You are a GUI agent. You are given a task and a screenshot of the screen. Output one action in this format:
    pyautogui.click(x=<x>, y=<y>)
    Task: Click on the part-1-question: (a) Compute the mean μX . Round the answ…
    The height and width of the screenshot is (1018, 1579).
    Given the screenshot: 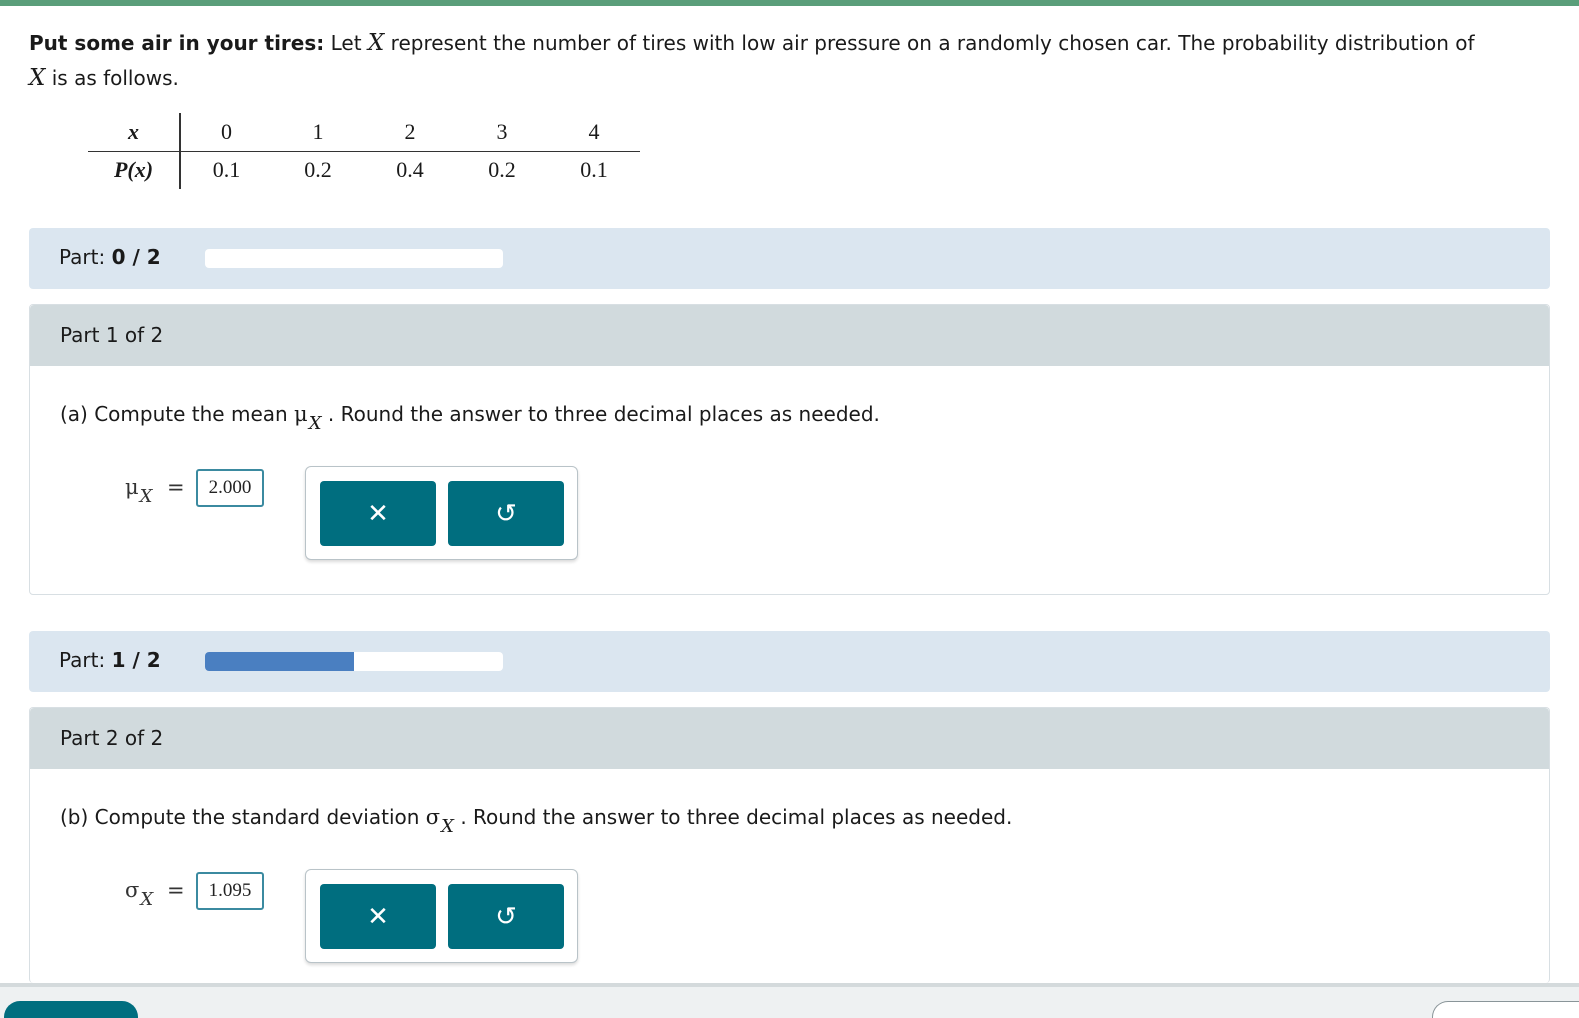 What is the action you would take?
    pyautogui.click(x=470, y=418)
    